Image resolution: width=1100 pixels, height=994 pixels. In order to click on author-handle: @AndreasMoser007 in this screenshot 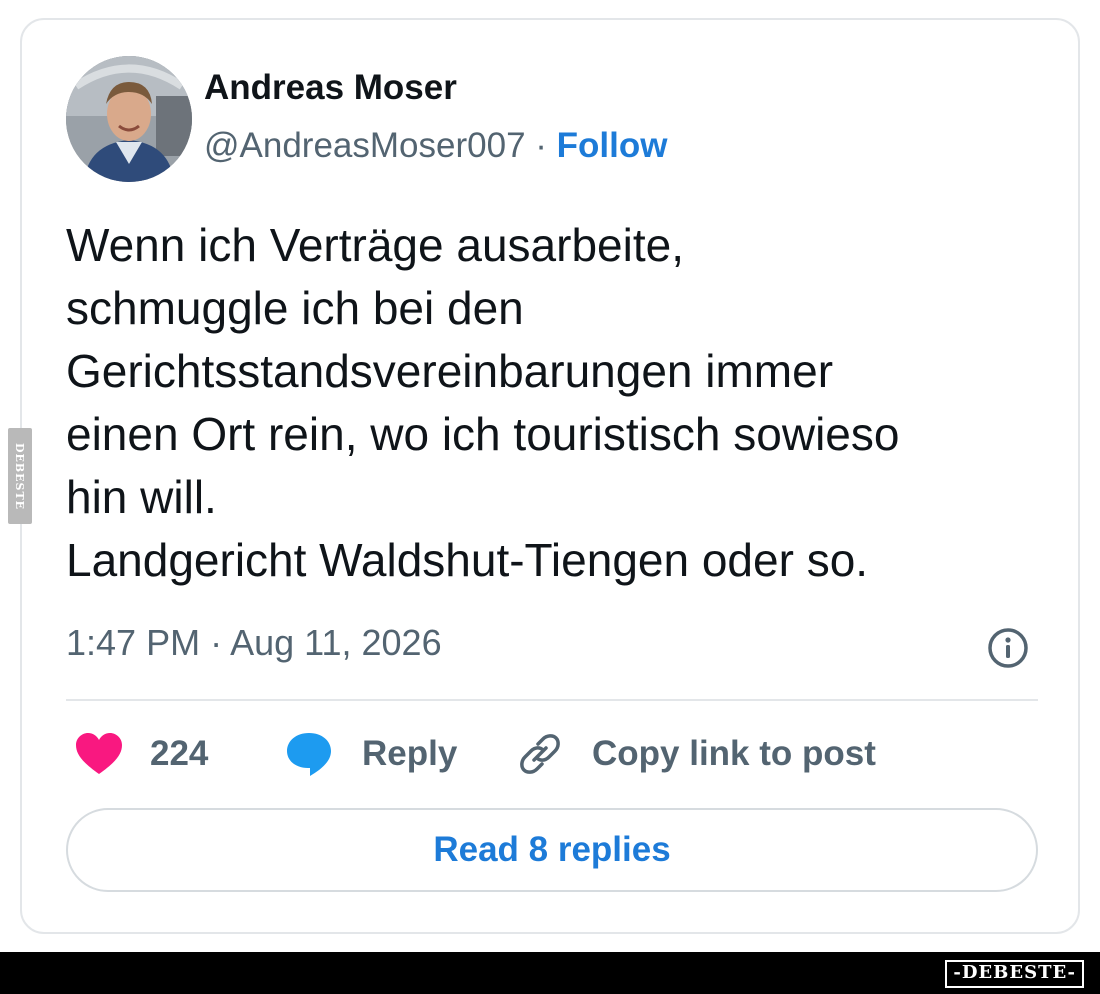, I will do `click(365, 145)`.